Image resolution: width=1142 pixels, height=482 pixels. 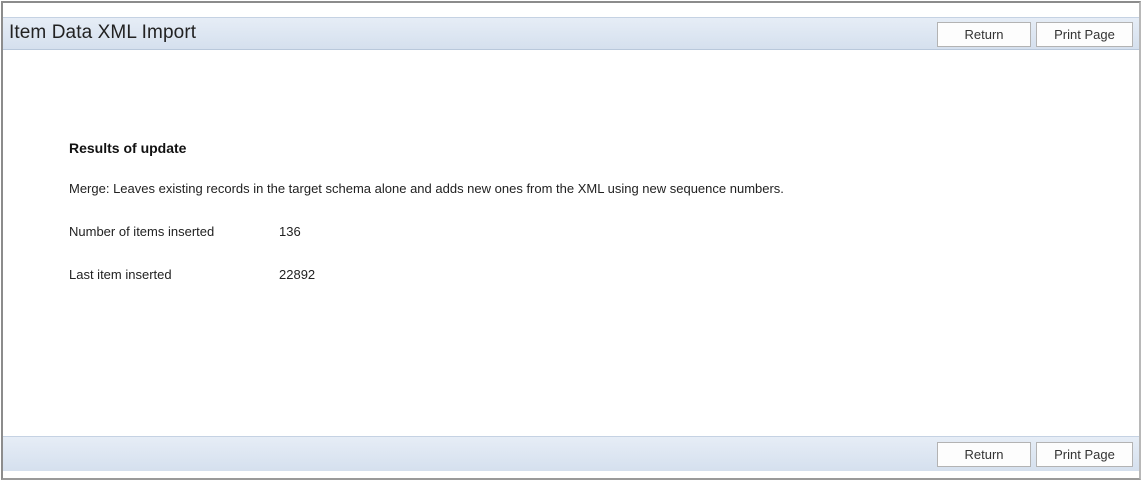 I want to click on footer-print-page-button: Print Page, so click(x=1084, y=454).